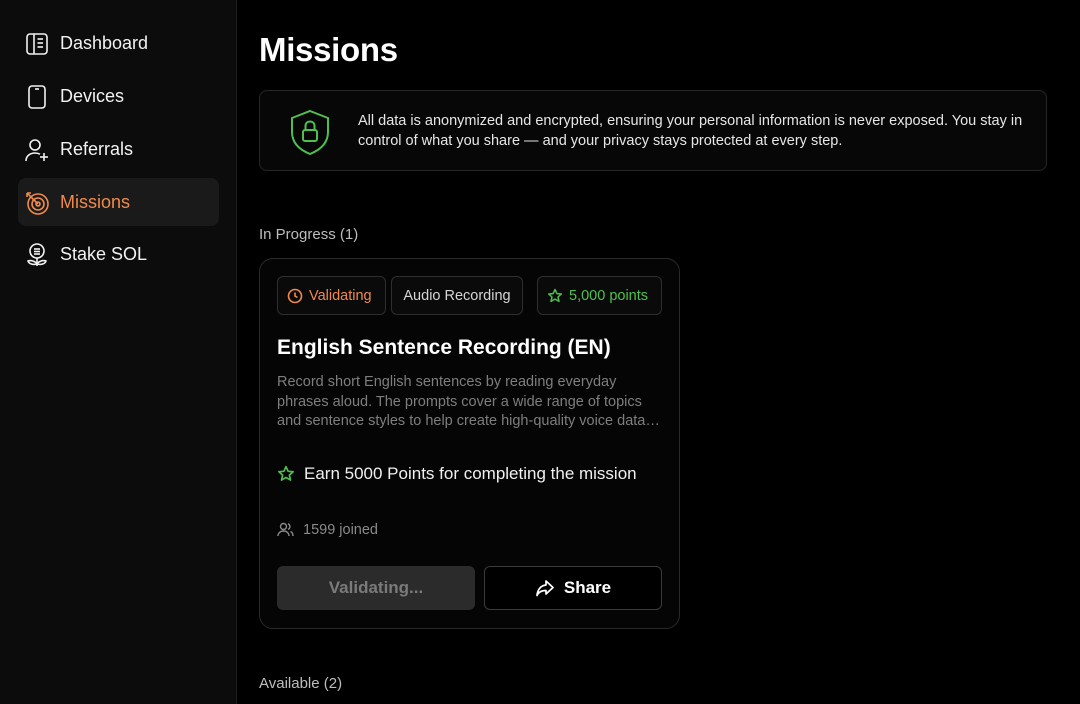  Describe the element at coordinates (37, 44) in the screenshot. I see `dashboard-icon` at that location.